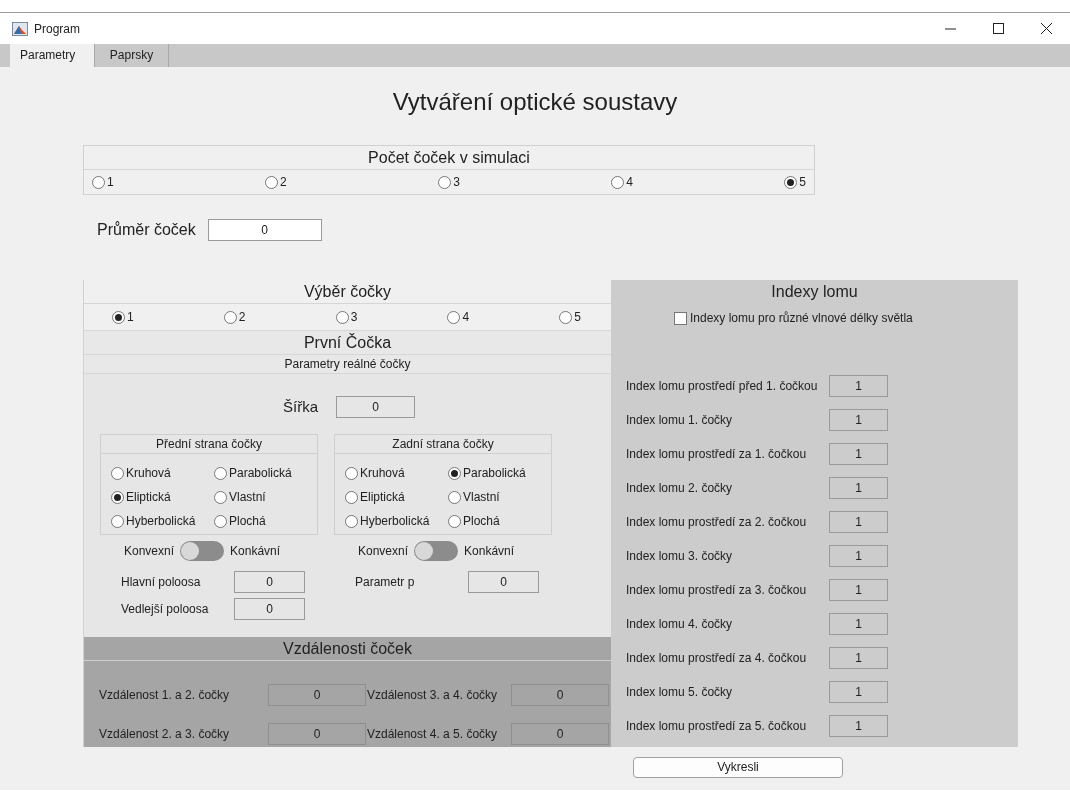 This screenshot has height=791, width=1070. Describe the element at coordinates (443, 444) in the screenshot. I see `group-title: Zadní strana čočky` at that location.